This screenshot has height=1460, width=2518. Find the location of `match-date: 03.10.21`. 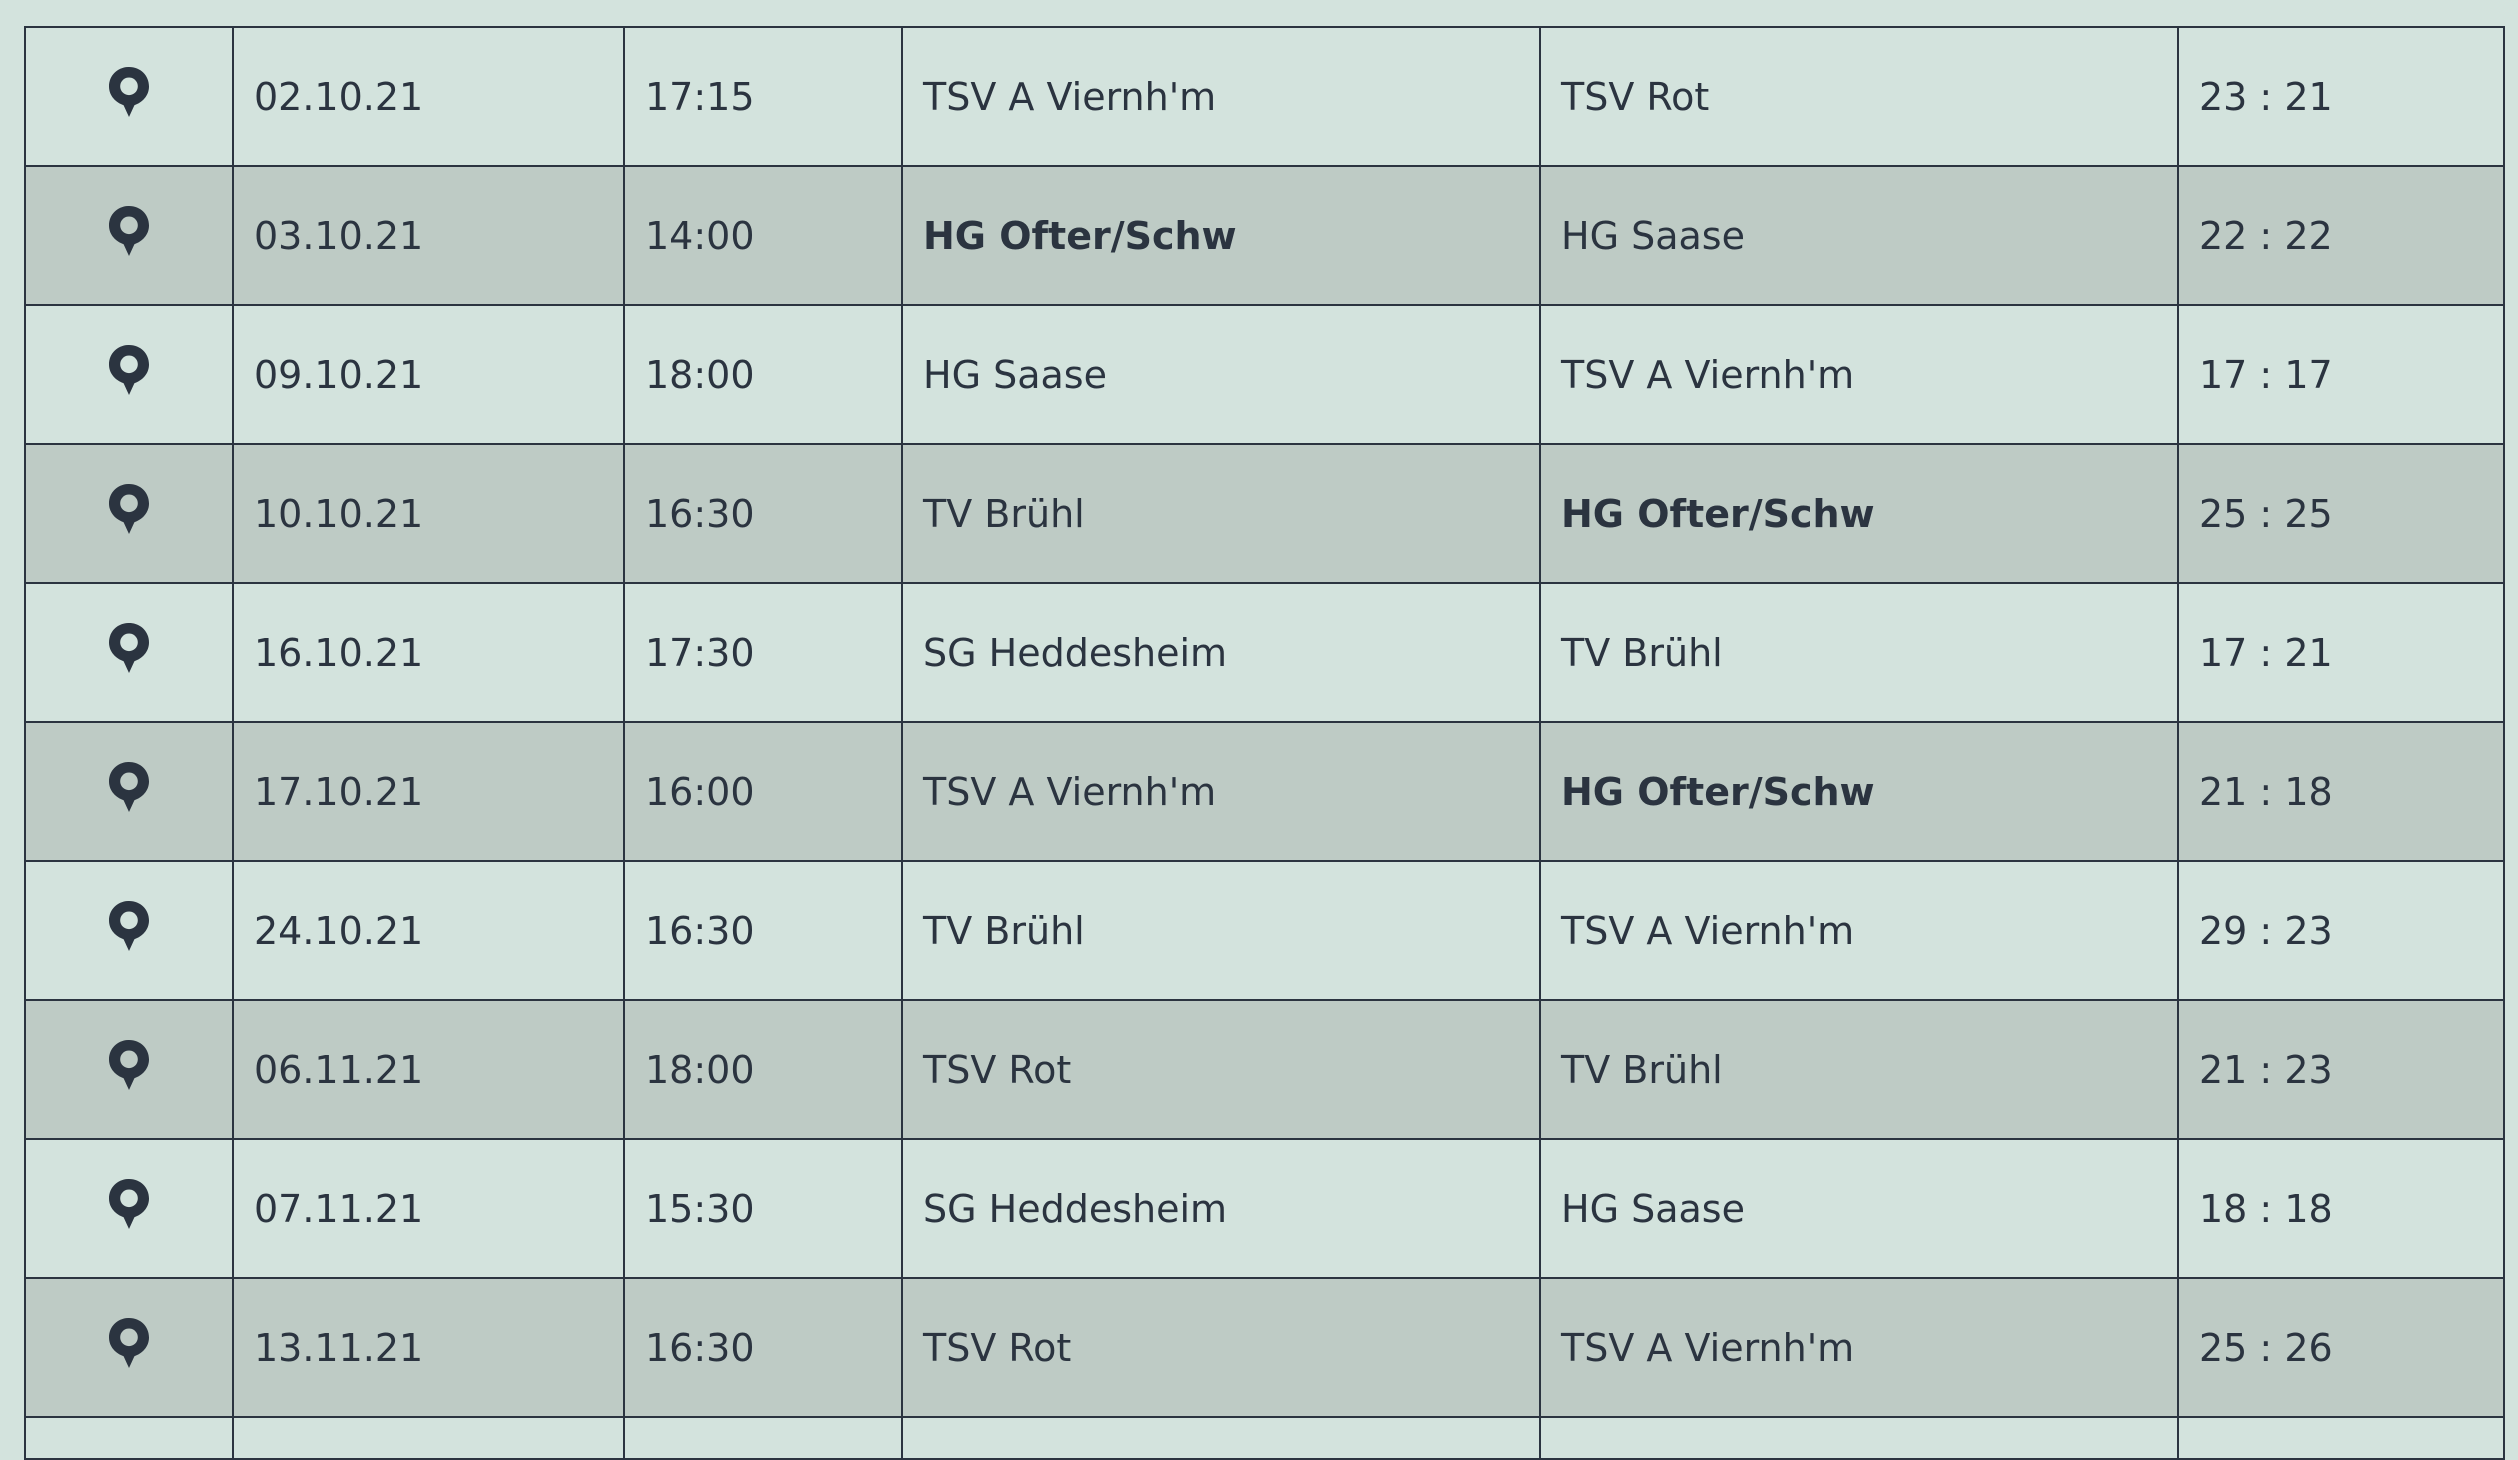

match-date: 03.10.21 is located at coordinates (428, 235).